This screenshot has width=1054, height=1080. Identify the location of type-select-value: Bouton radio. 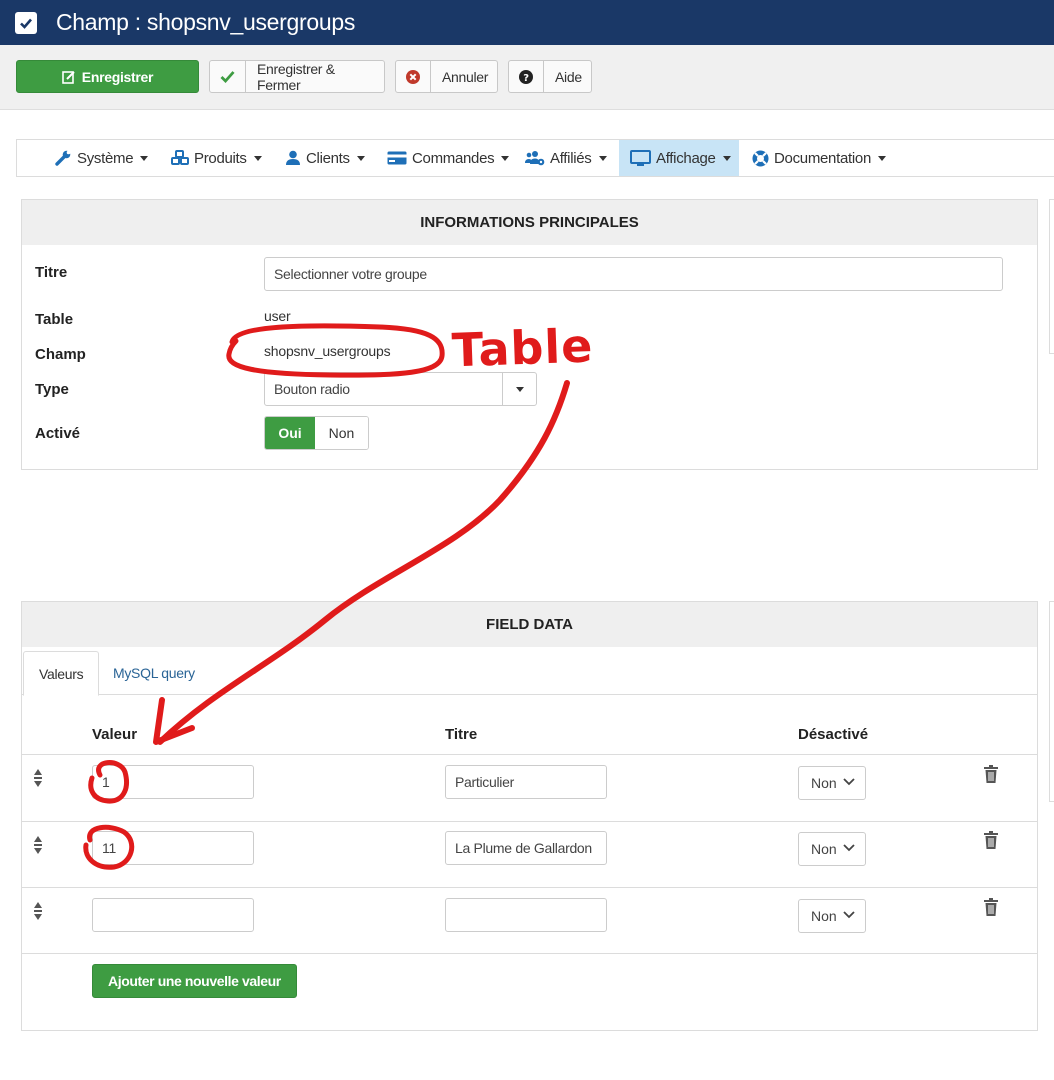
(312, 389).